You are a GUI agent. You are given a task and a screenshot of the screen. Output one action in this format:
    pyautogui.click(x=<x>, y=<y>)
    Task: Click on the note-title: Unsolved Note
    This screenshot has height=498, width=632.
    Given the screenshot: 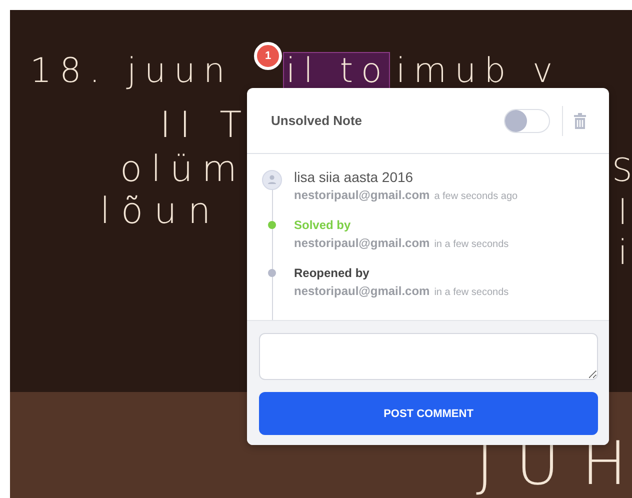 What is the action you would take?
    pyautogui.click(x=317, y=120)
    